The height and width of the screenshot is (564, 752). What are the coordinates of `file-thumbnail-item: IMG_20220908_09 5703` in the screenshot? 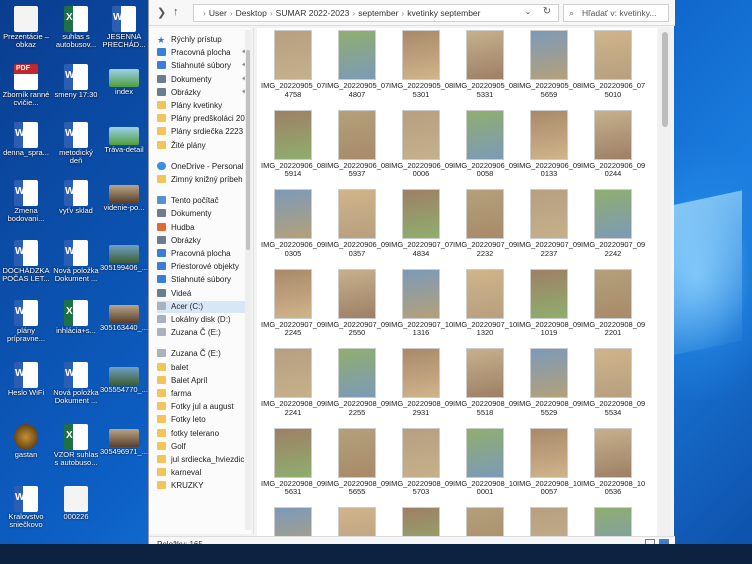 It's located at (421, 467).